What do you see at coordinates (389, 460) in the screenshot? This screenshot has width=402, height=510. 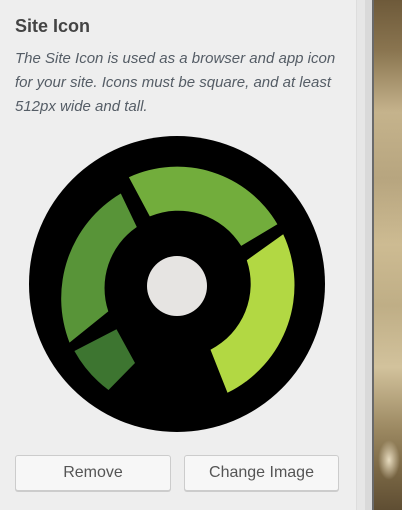 I see `preview-highlight` at bounding box center [389, 460].